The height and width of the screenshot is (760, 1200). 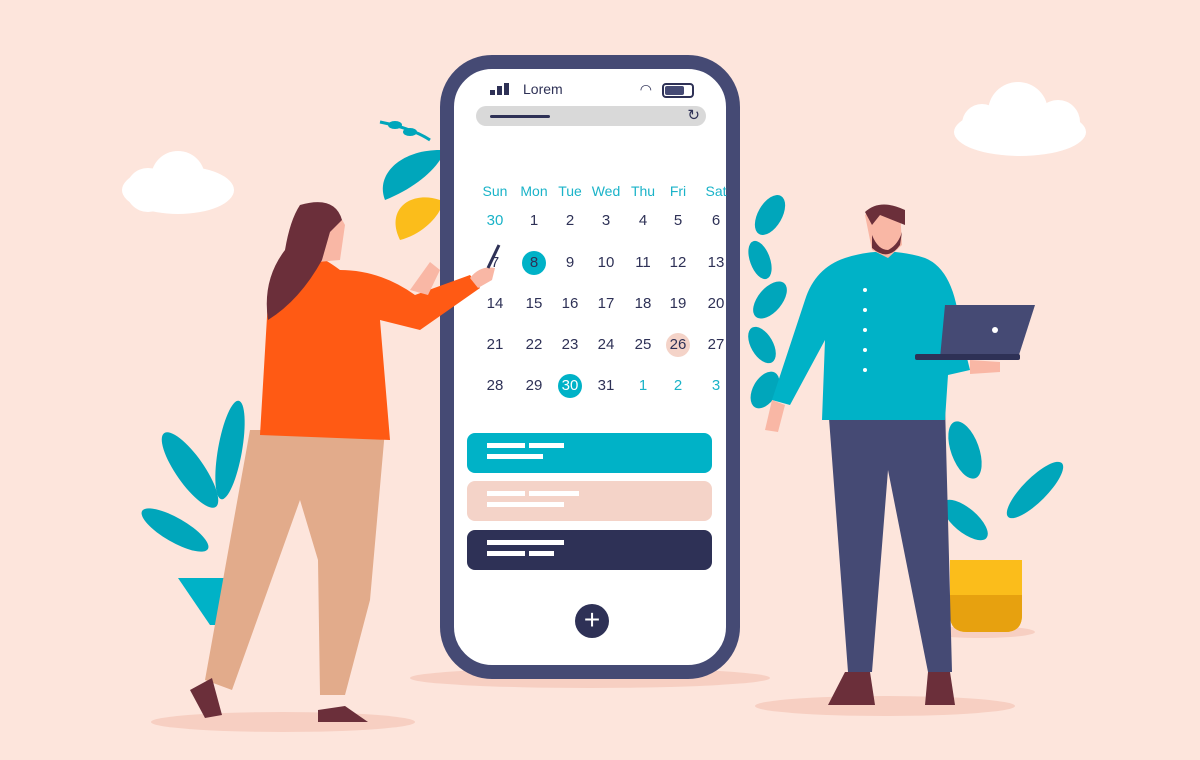 I want to click on reload-icon: ↻, so click(x=693, y=116).